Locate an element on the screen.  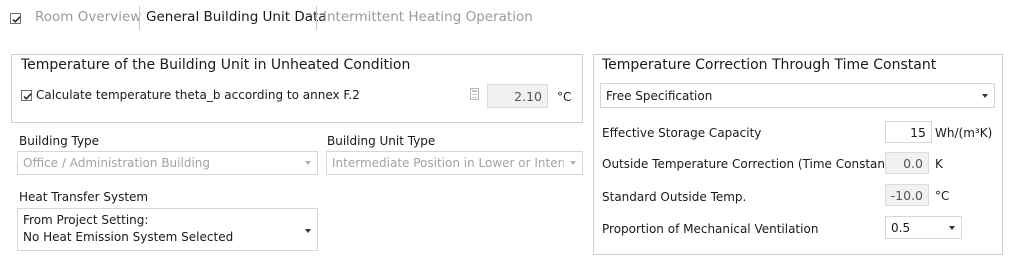
theta-b-unit: °C is located at coordinates (564, 97).